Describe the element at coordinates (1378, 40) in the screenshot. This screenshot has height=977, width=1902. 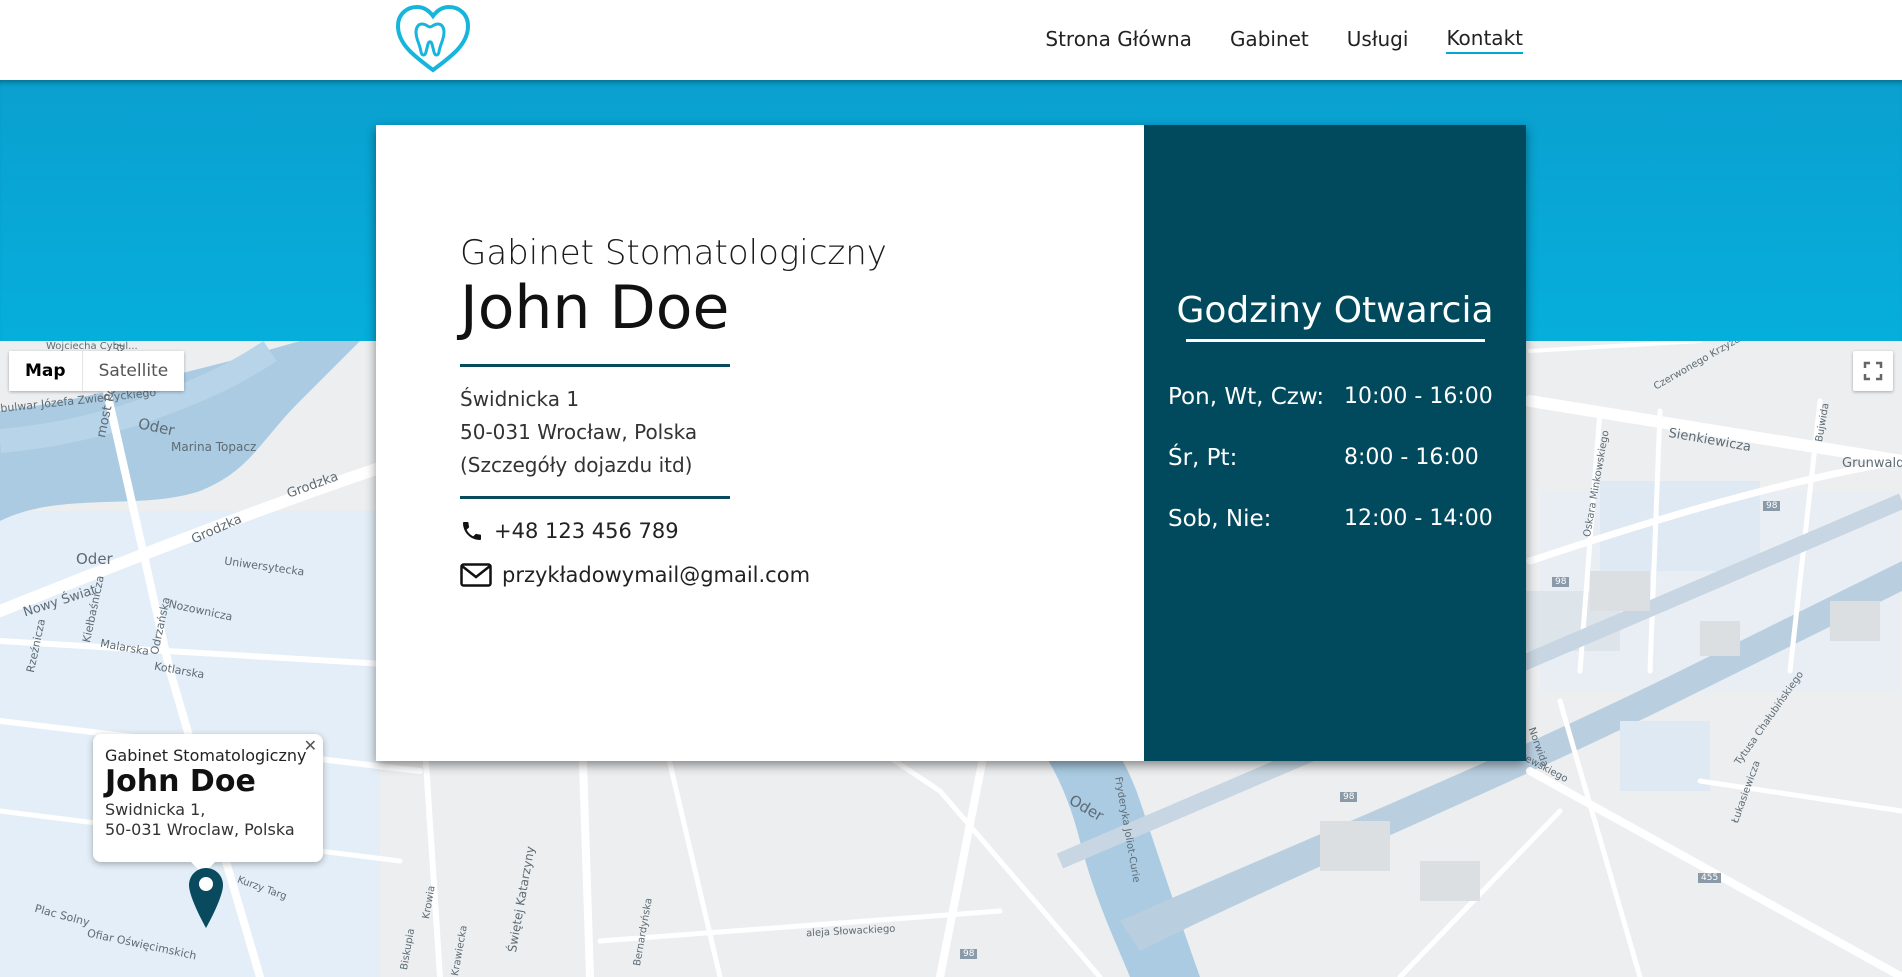
I see `nav-uslugi: Usługi` at that location.